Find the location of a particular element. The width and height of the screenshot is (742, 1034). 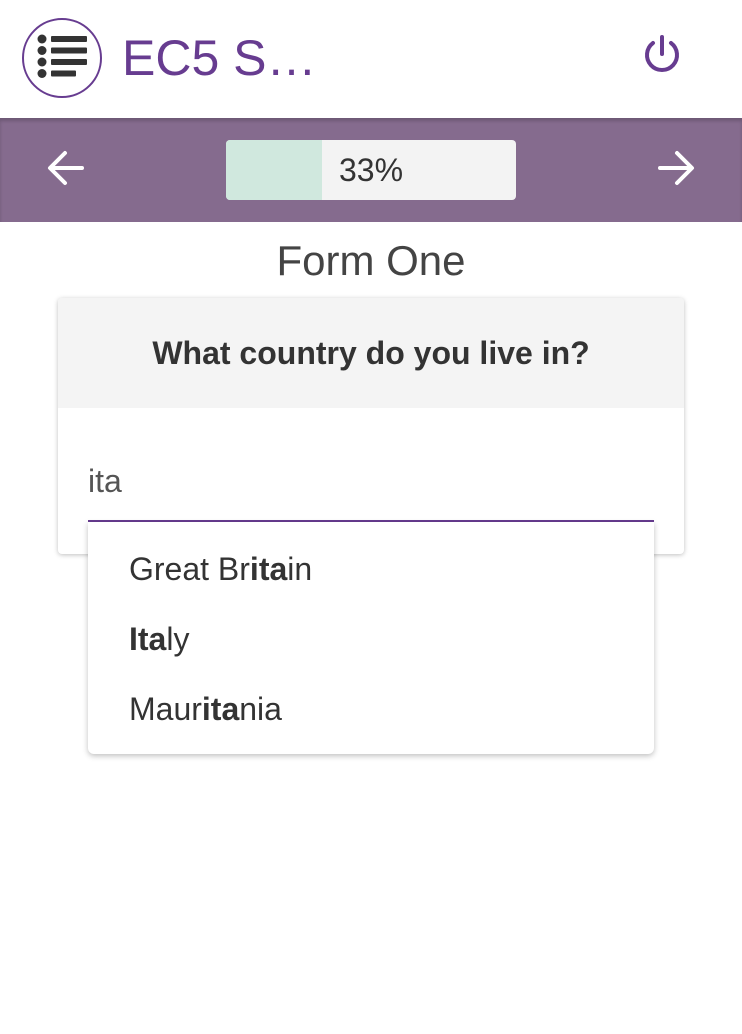

question-header: What country do you live in? is located at coordinates (371, 353).